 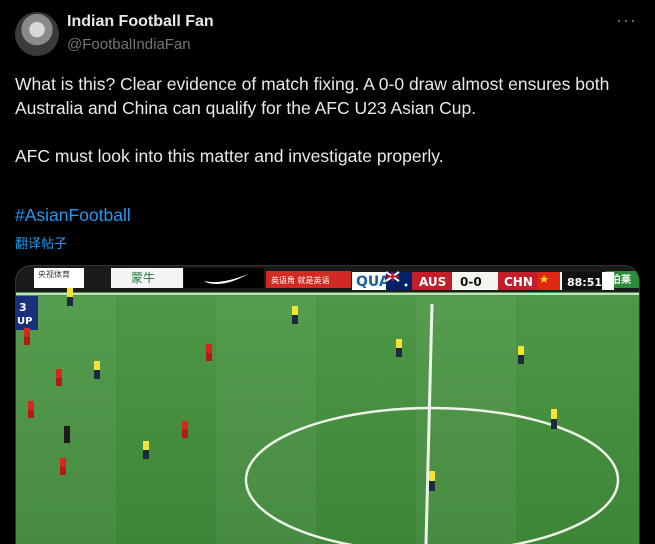 What do you see at coordinates (54, 274) in the screenshot?
I see `ad-board-1-text: 央视体育` at bounding box center [54, 274].